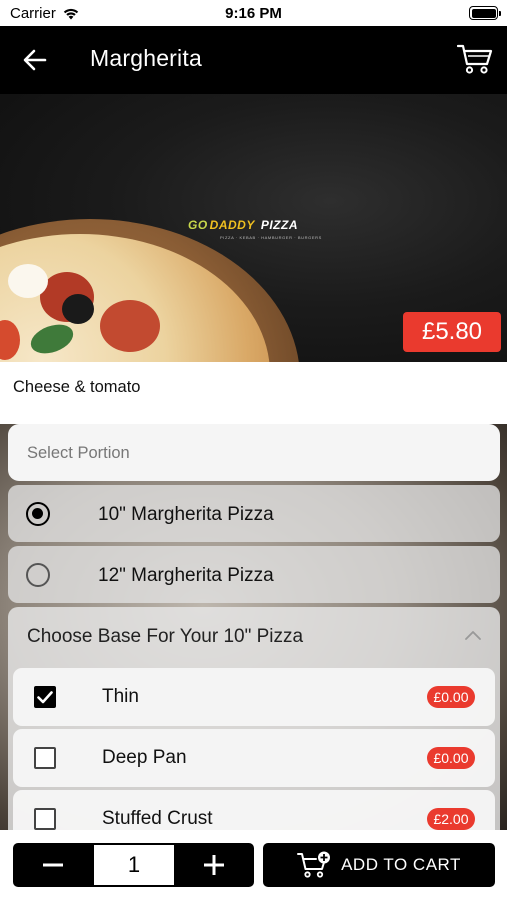 The height and width of the screenshot is (900, 507). I want to click on cart-add-icon, so click(314, 864).